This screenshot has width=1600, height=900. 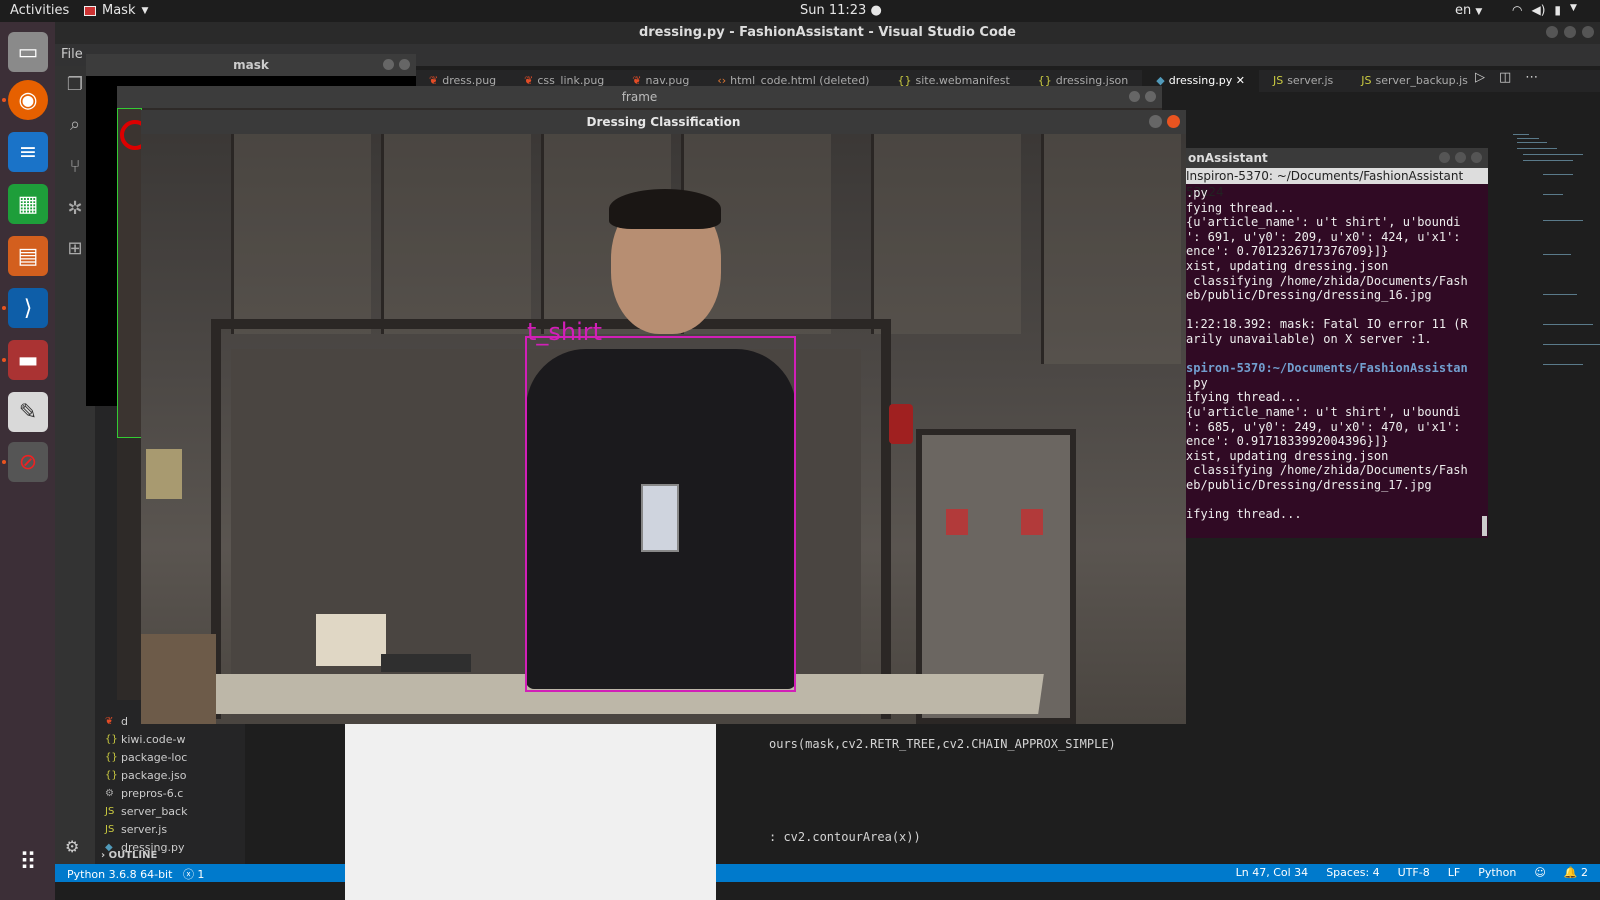 I want to click on vscode-icon: ⟩, so click(x=28, y=308).